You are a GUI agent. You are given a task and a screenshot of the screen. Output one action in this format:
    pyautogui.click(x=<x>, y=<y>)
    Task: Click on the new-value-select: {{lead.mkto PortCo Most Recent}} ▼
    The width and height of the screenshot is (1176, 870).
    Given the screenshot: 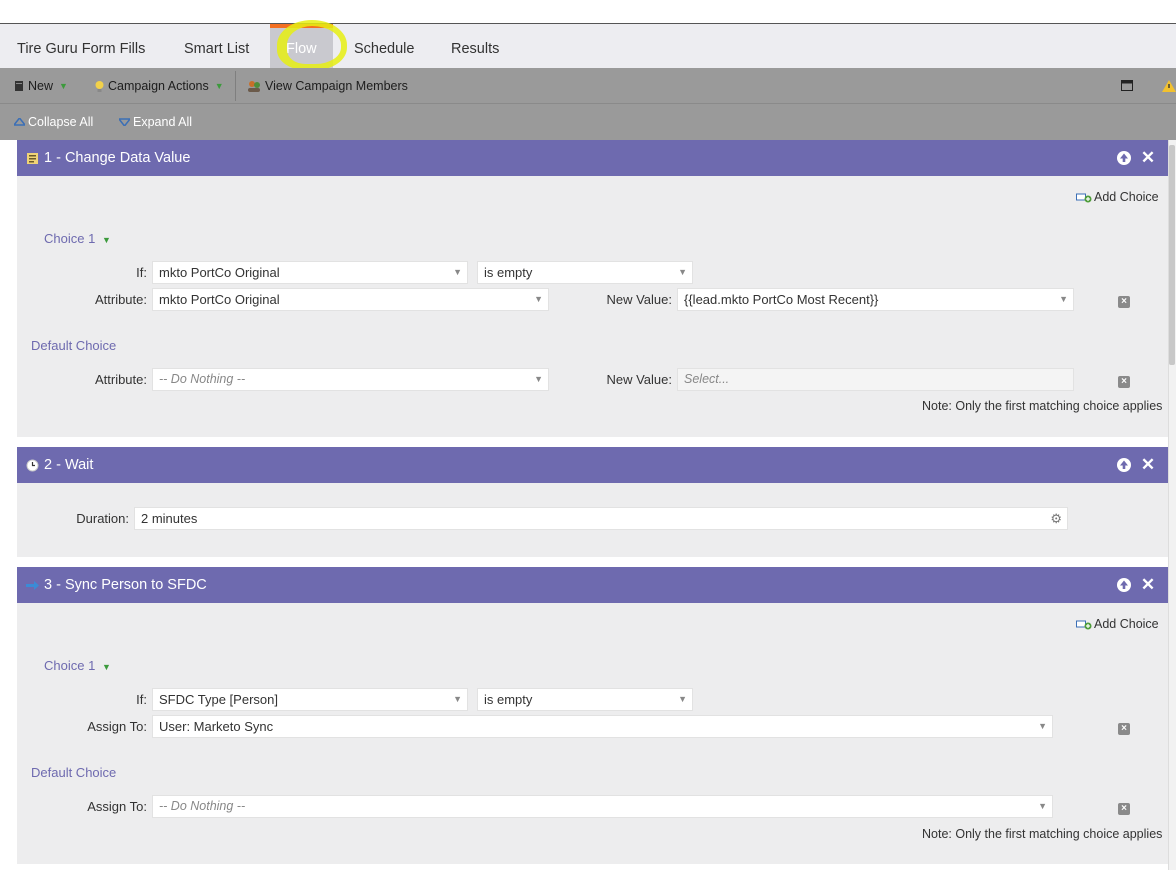 What is the action you would take?
    pyautogui.click(x=875, y=299)
    